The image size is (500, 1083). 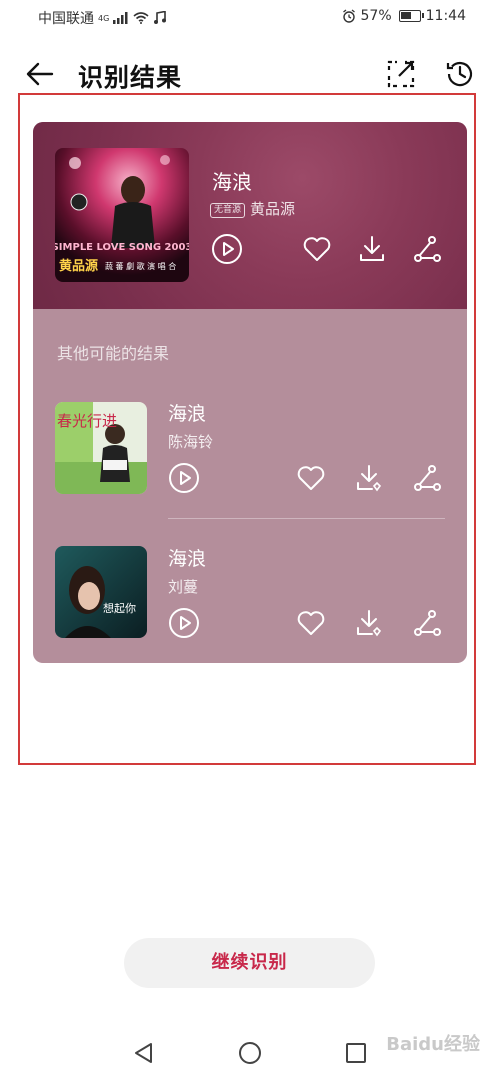 I want to click on main-like-button, so click(x=317, y=249).